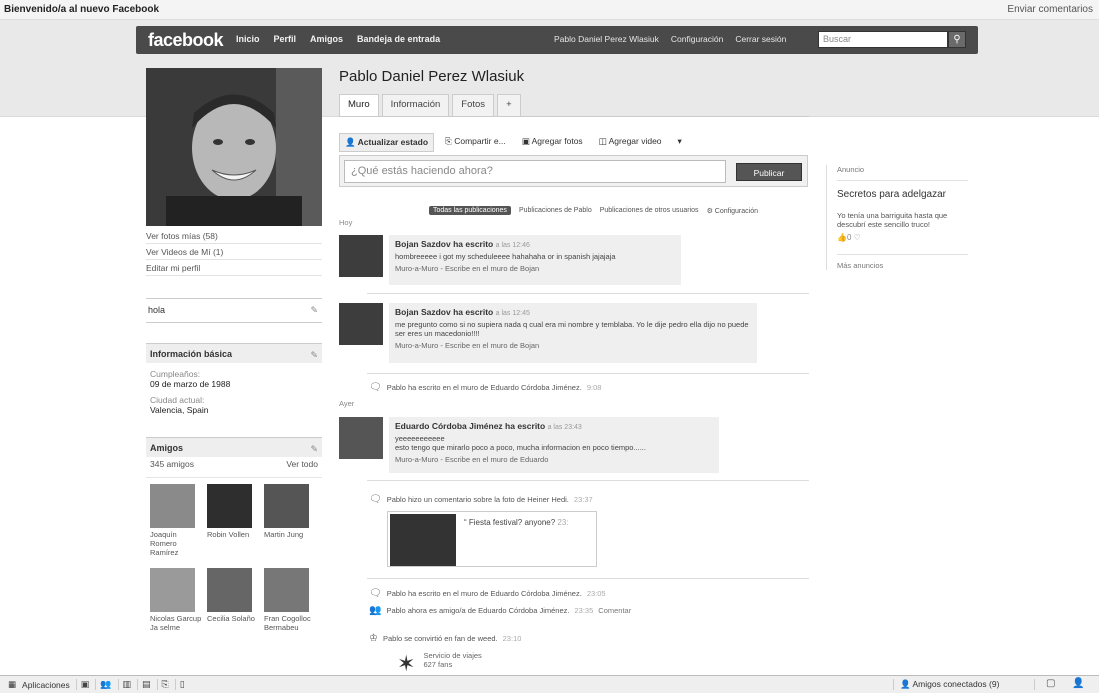 The height and width of the screenshot is (693, 1099). What do you see at coordinates (552, 142) in the screenshot?
I see `add-photos-button: ▣ Agregar fotos` at bounding box center [552, 142].